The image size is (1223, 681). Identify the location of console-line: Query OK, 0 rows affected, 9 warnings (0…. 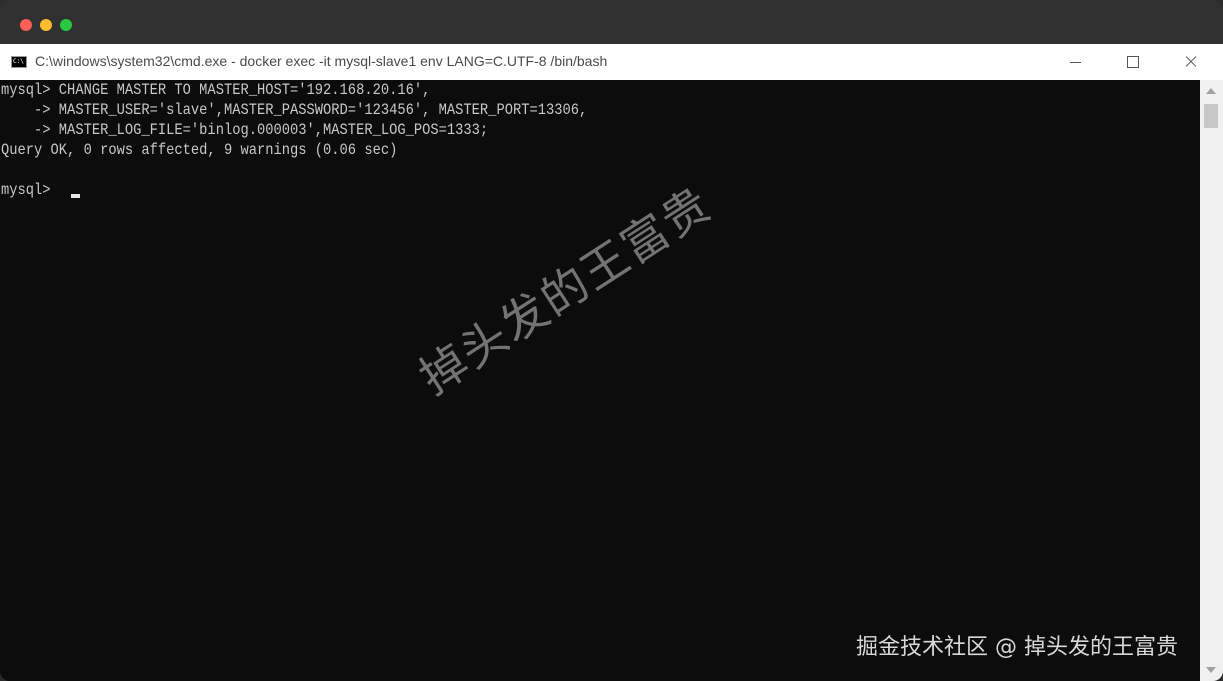
(199, 150).